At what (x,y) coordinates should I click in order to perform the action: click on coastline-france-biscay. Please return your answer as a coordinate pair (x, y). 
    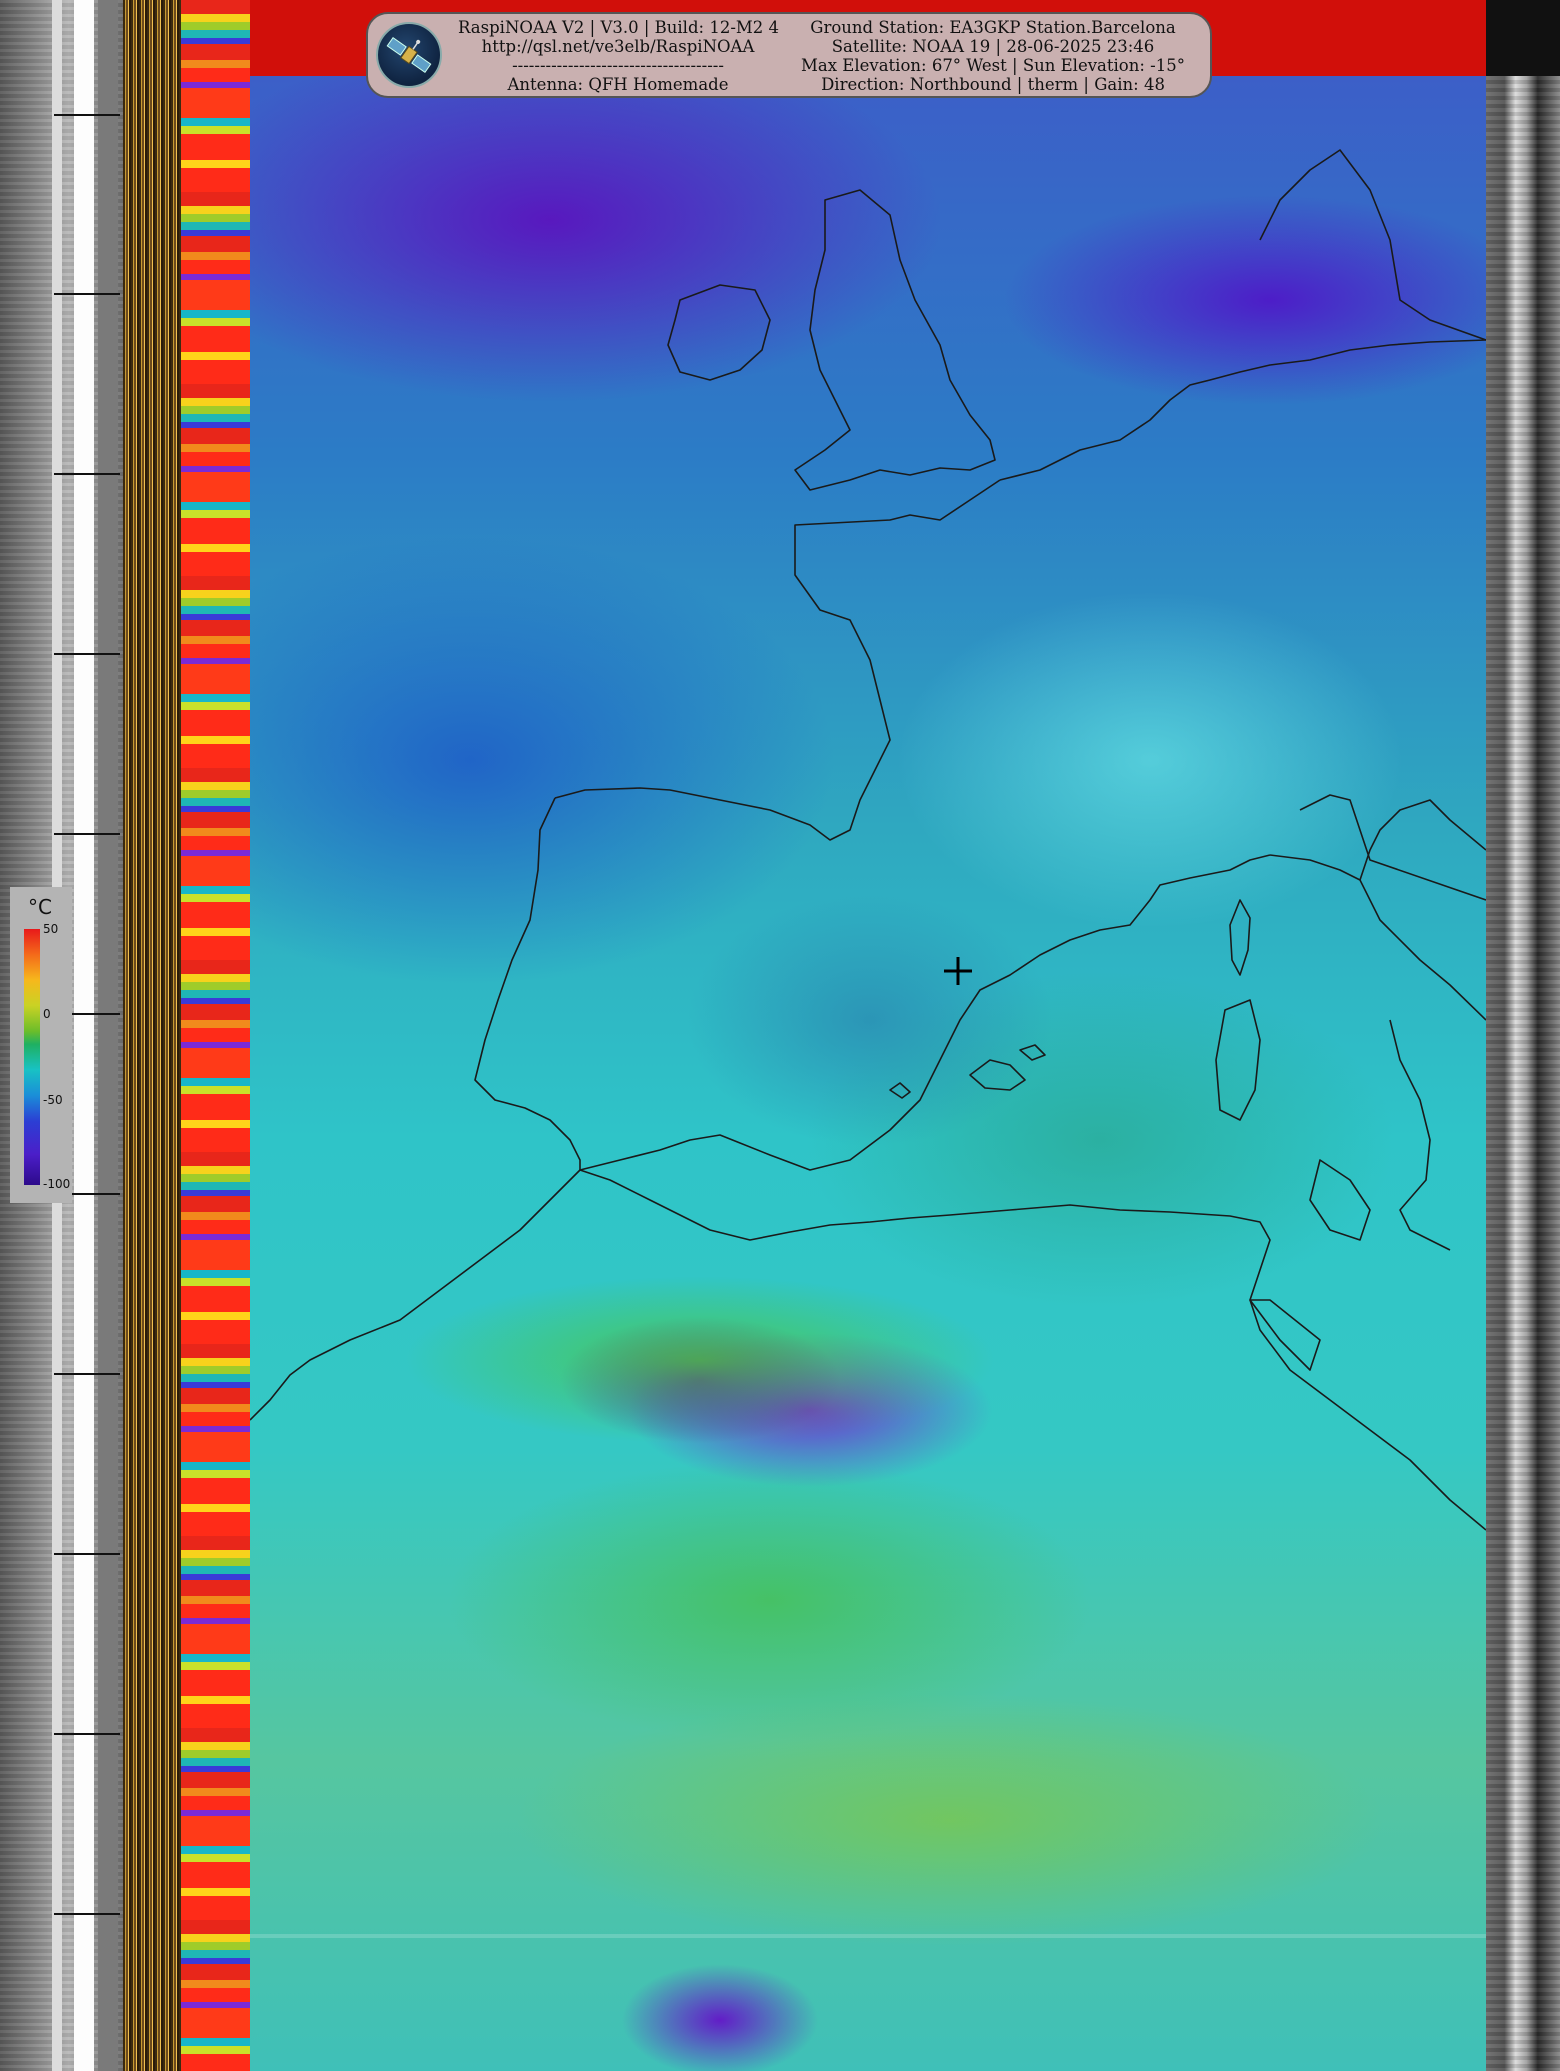
    Looking at the image, I should click on (777, 660).